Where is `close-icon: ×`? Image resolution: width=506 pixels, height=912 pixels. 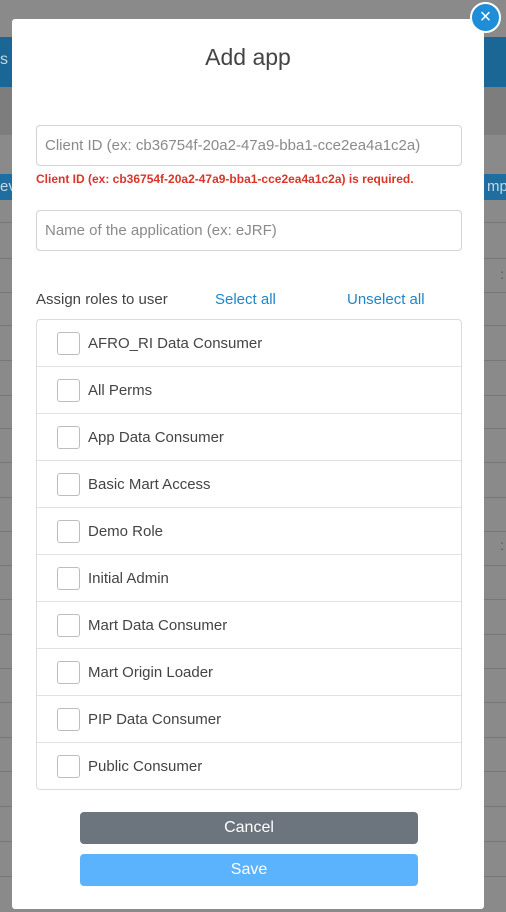
close-icon: × is located at coordinates (485, 17).